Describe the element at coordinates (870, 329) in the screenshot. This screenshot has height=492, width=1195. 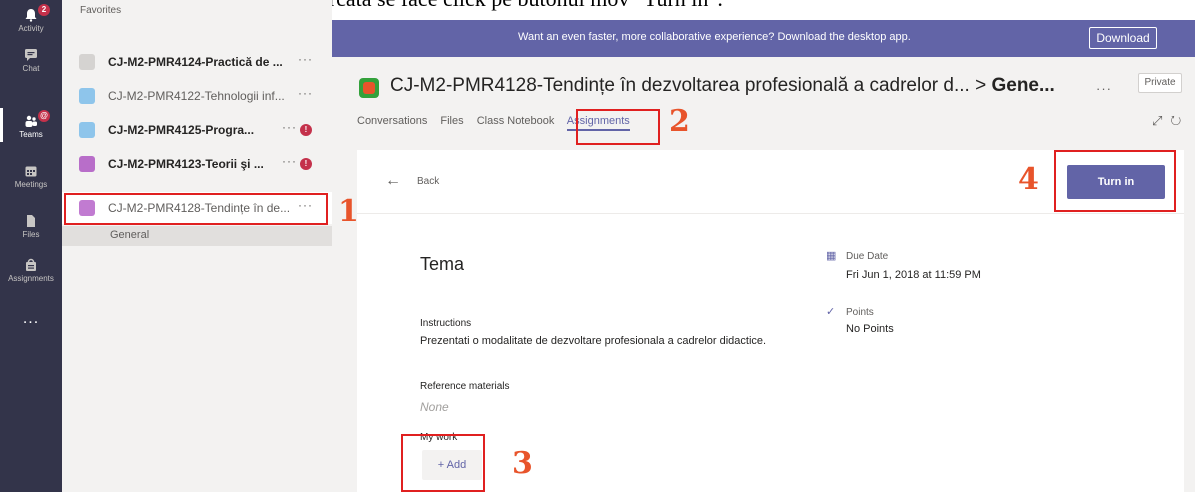
I see `points-value: No Points` at that location.